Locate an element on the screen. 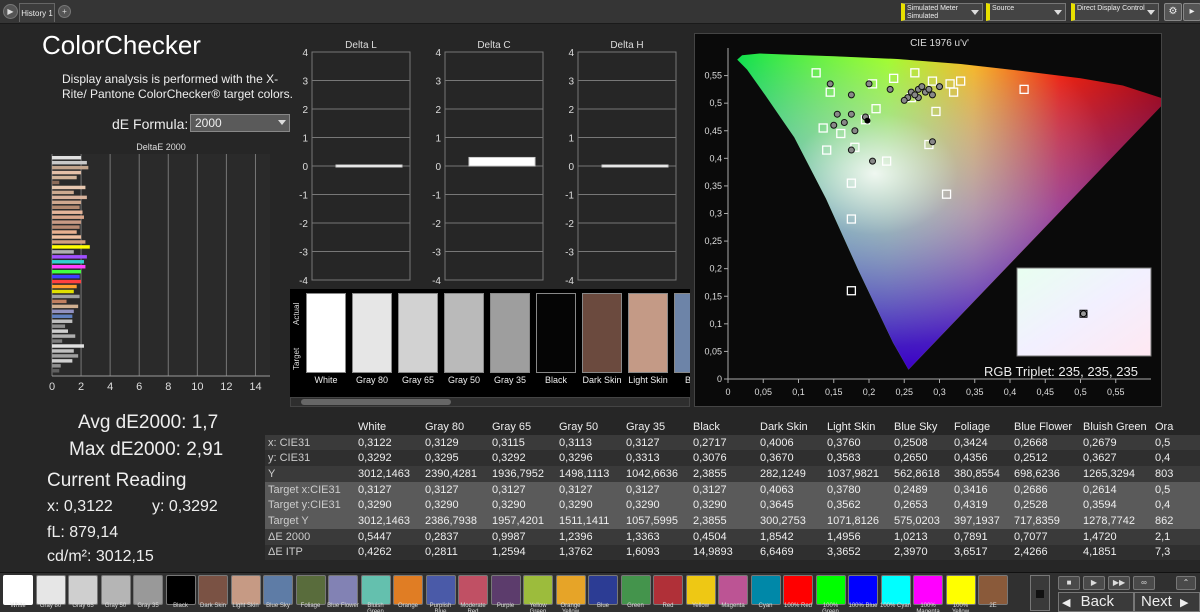  prev-icon: ■ is located at coordinates (1069, 583).